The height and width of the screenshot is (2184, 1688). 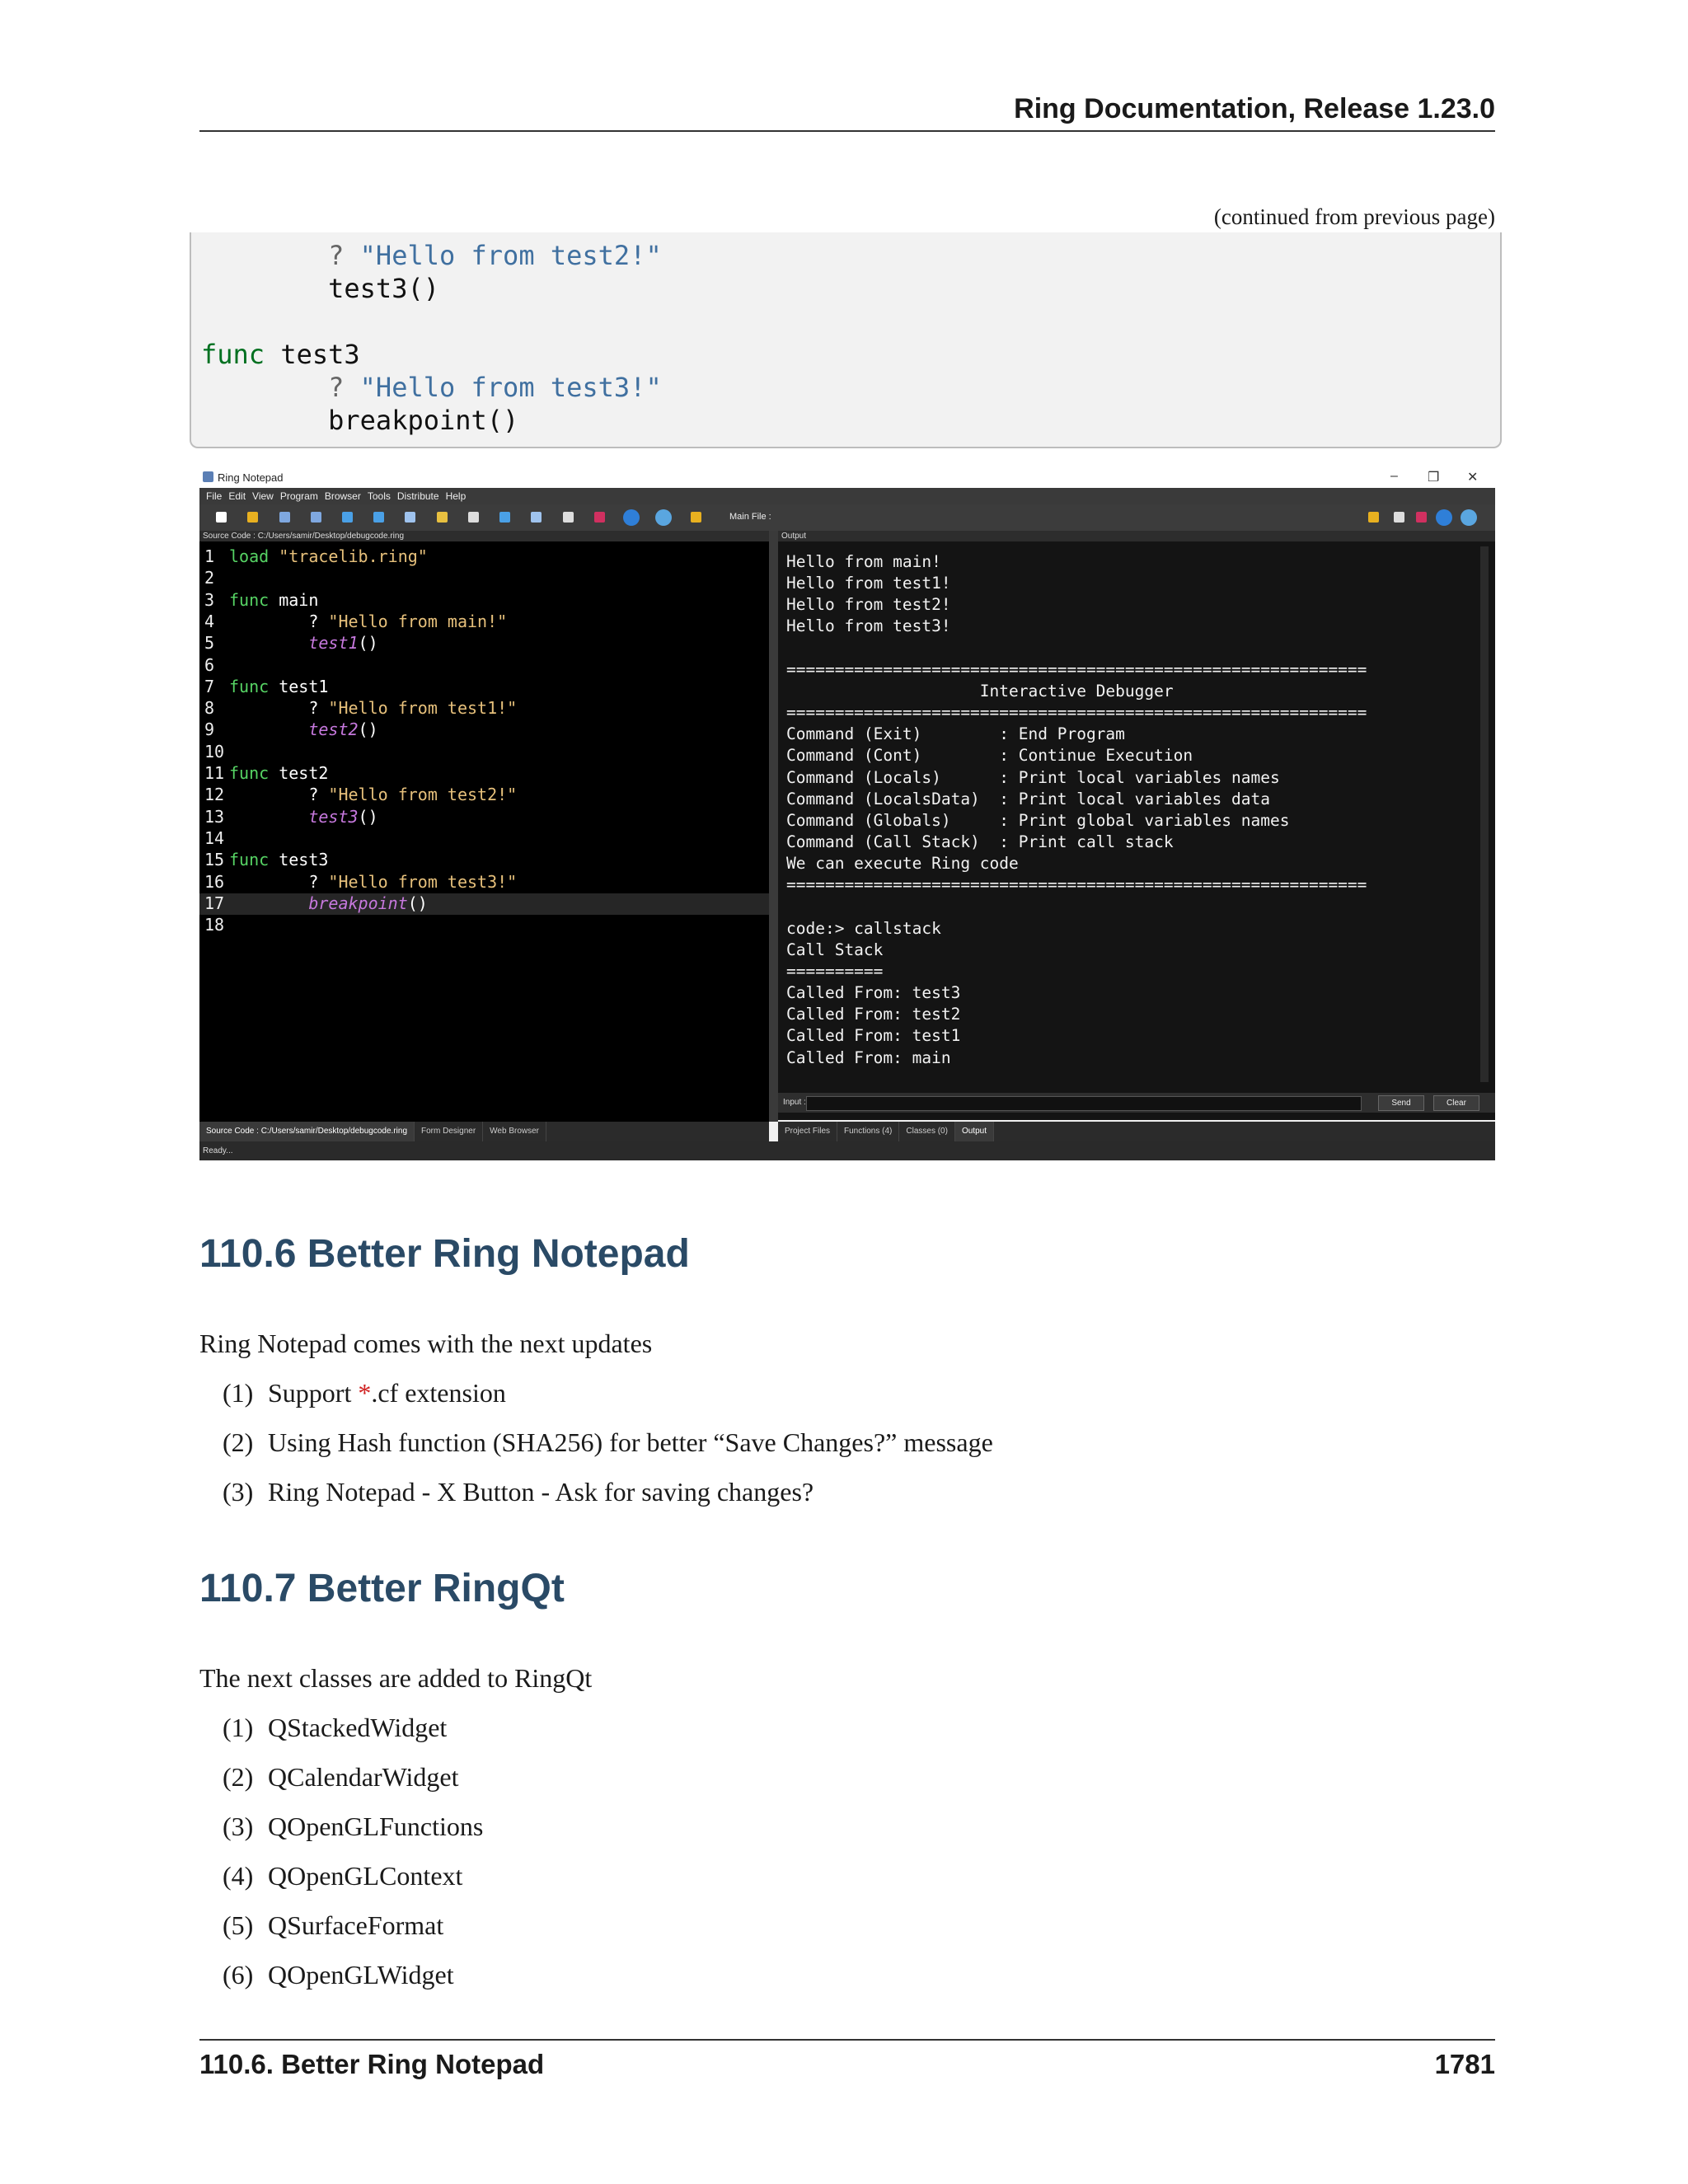 What do you see at coordinates (449, 1131) in the screenshot?
I see `tab-left-1: Form Designer` at bounding box center [449, 1131].